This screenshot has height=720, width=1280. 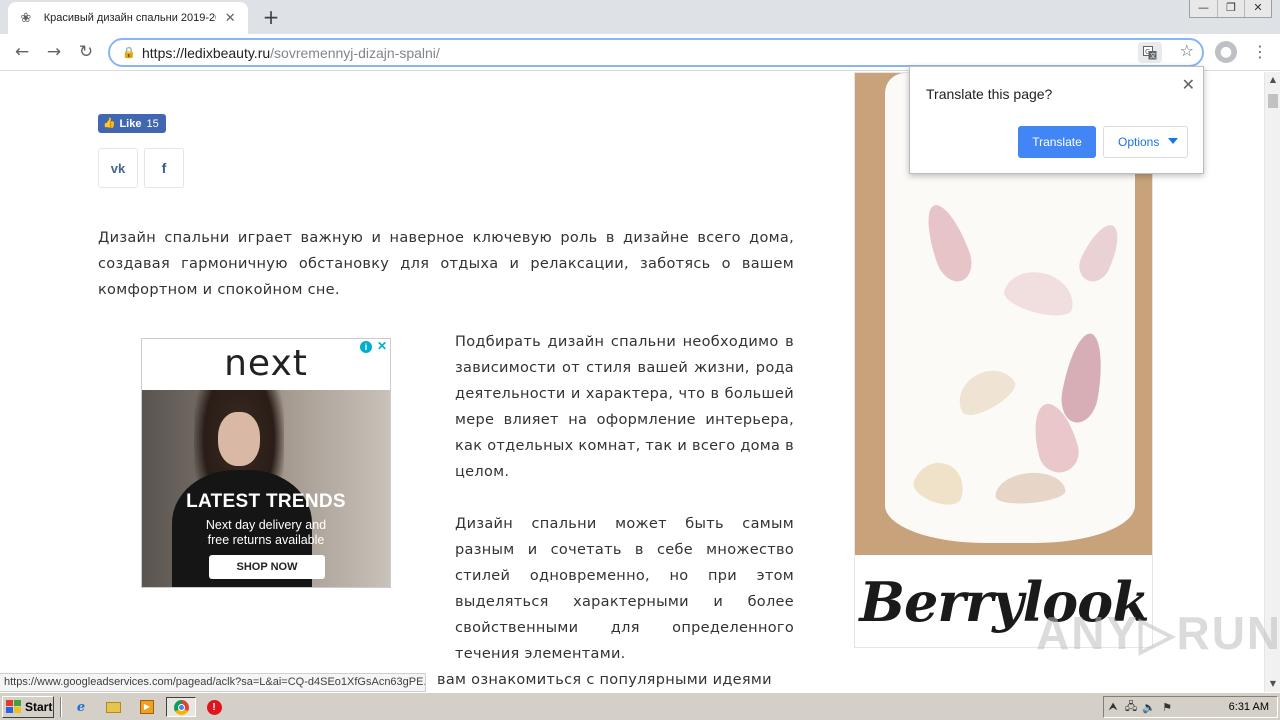 What do you see at coordinates (1203, 8) in the screenshot?
I see `minimize-button: —` at bounding box center [1203, 8].